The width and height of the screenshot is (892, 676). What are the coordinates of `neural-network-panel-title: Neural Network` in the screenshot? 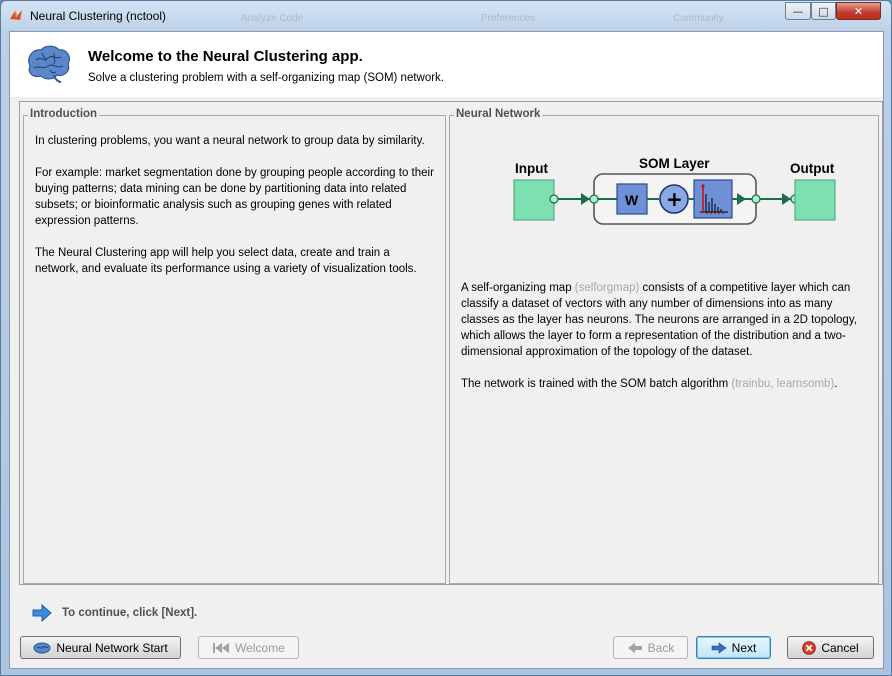 It's located at (498, 114).